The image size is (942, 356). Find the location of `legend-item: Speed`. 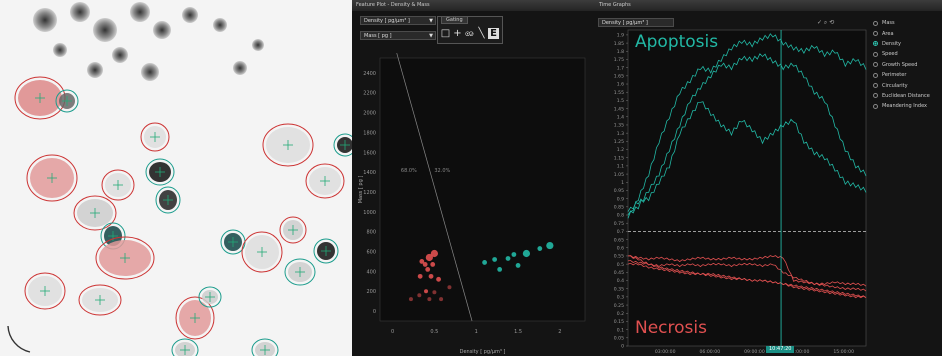

legend-item: Speed is located at coordinates (907, 54).